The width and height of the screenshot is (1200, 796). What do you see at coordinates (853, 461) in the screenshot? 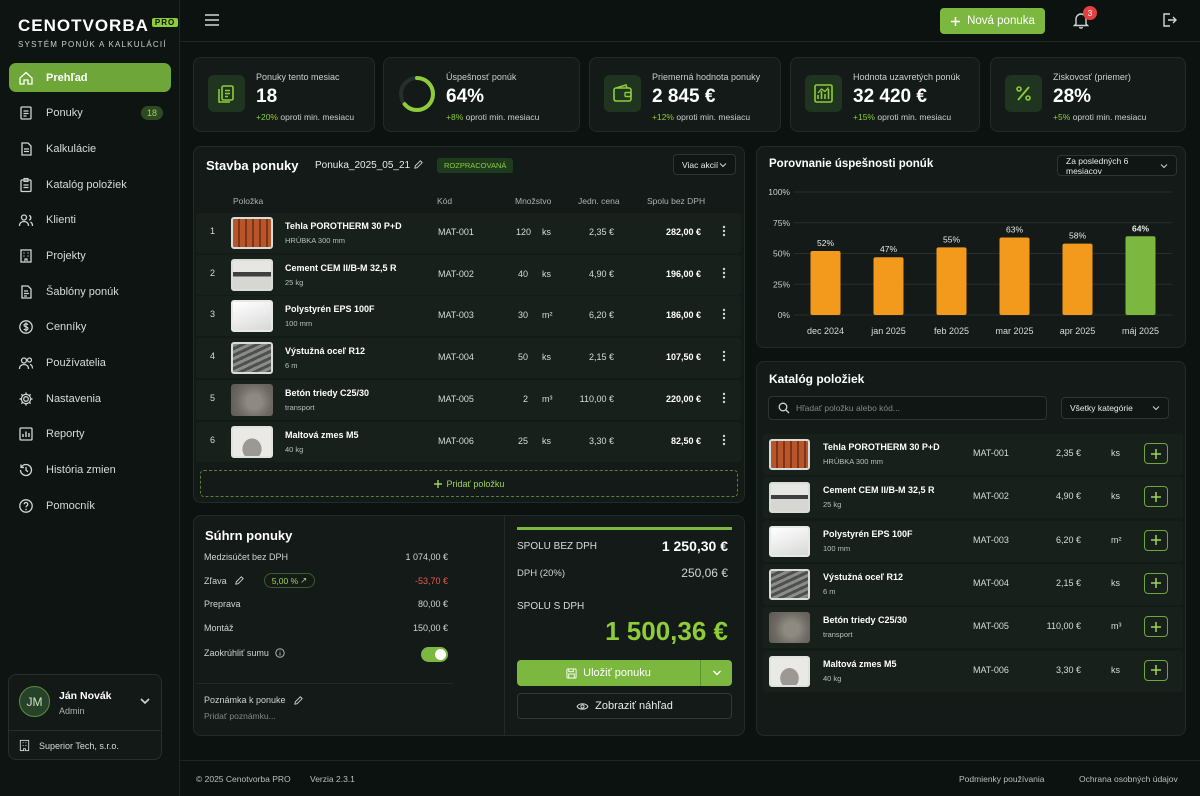
I see `item-detail: HRÚBKA 300 mm` at bounding box center [853, 461].